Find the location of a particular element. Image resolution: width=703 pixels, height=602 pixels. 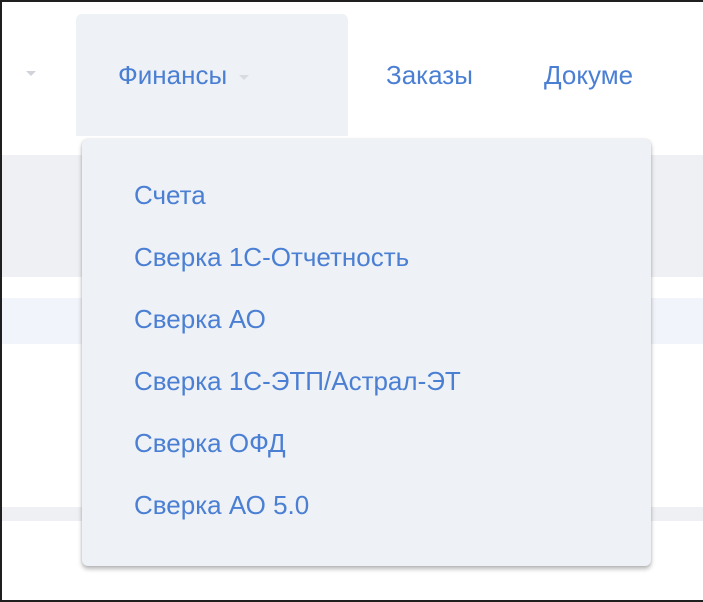

menu-tab-orders: Заказы is located at coordinates (429, 75).